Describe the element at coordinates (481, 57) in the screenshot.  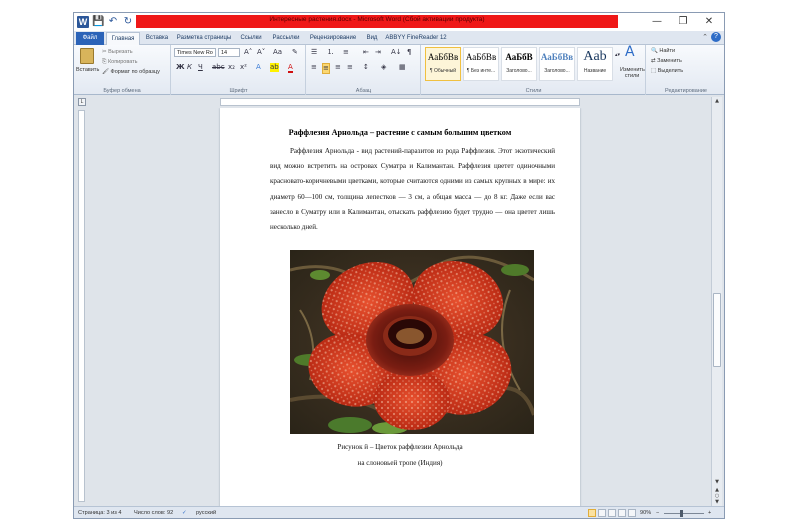
I see `style-preview: АаБбВв` at that location.